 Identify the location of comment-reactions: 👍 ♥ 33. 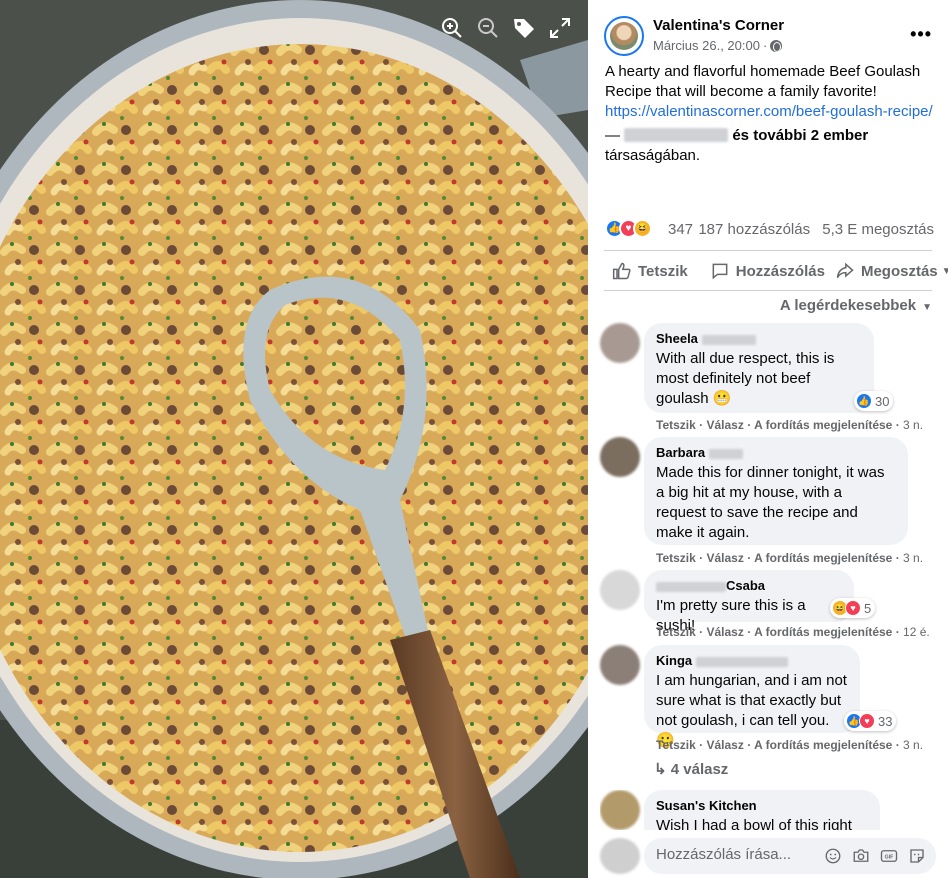
(870, 721).